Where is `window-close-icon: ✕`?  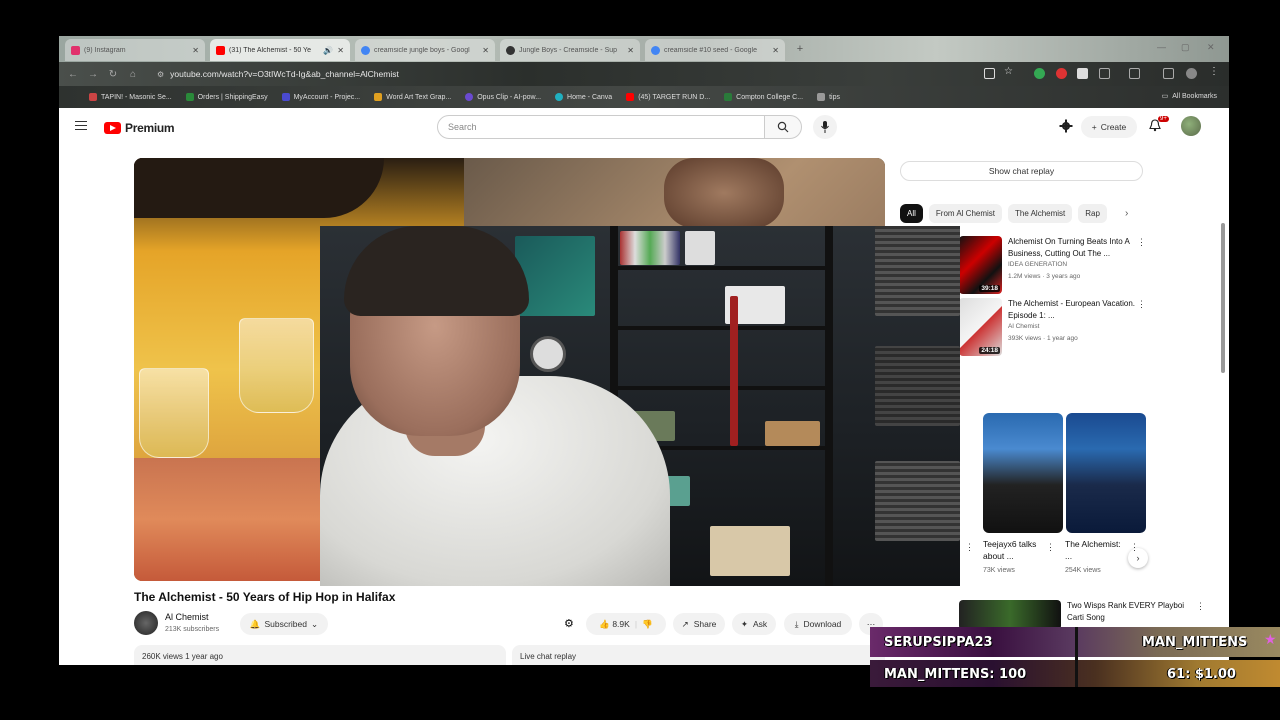 window-close-icon: ✕ is located at coordinates (1211, 47).